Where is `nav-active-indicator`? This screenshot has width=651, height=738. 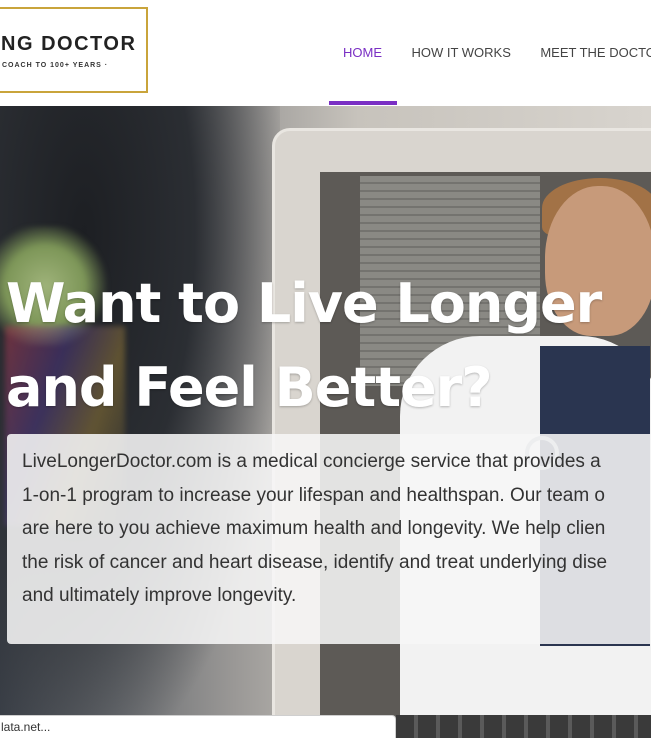
nav-active-indicator is located at coordinates (363, 103).